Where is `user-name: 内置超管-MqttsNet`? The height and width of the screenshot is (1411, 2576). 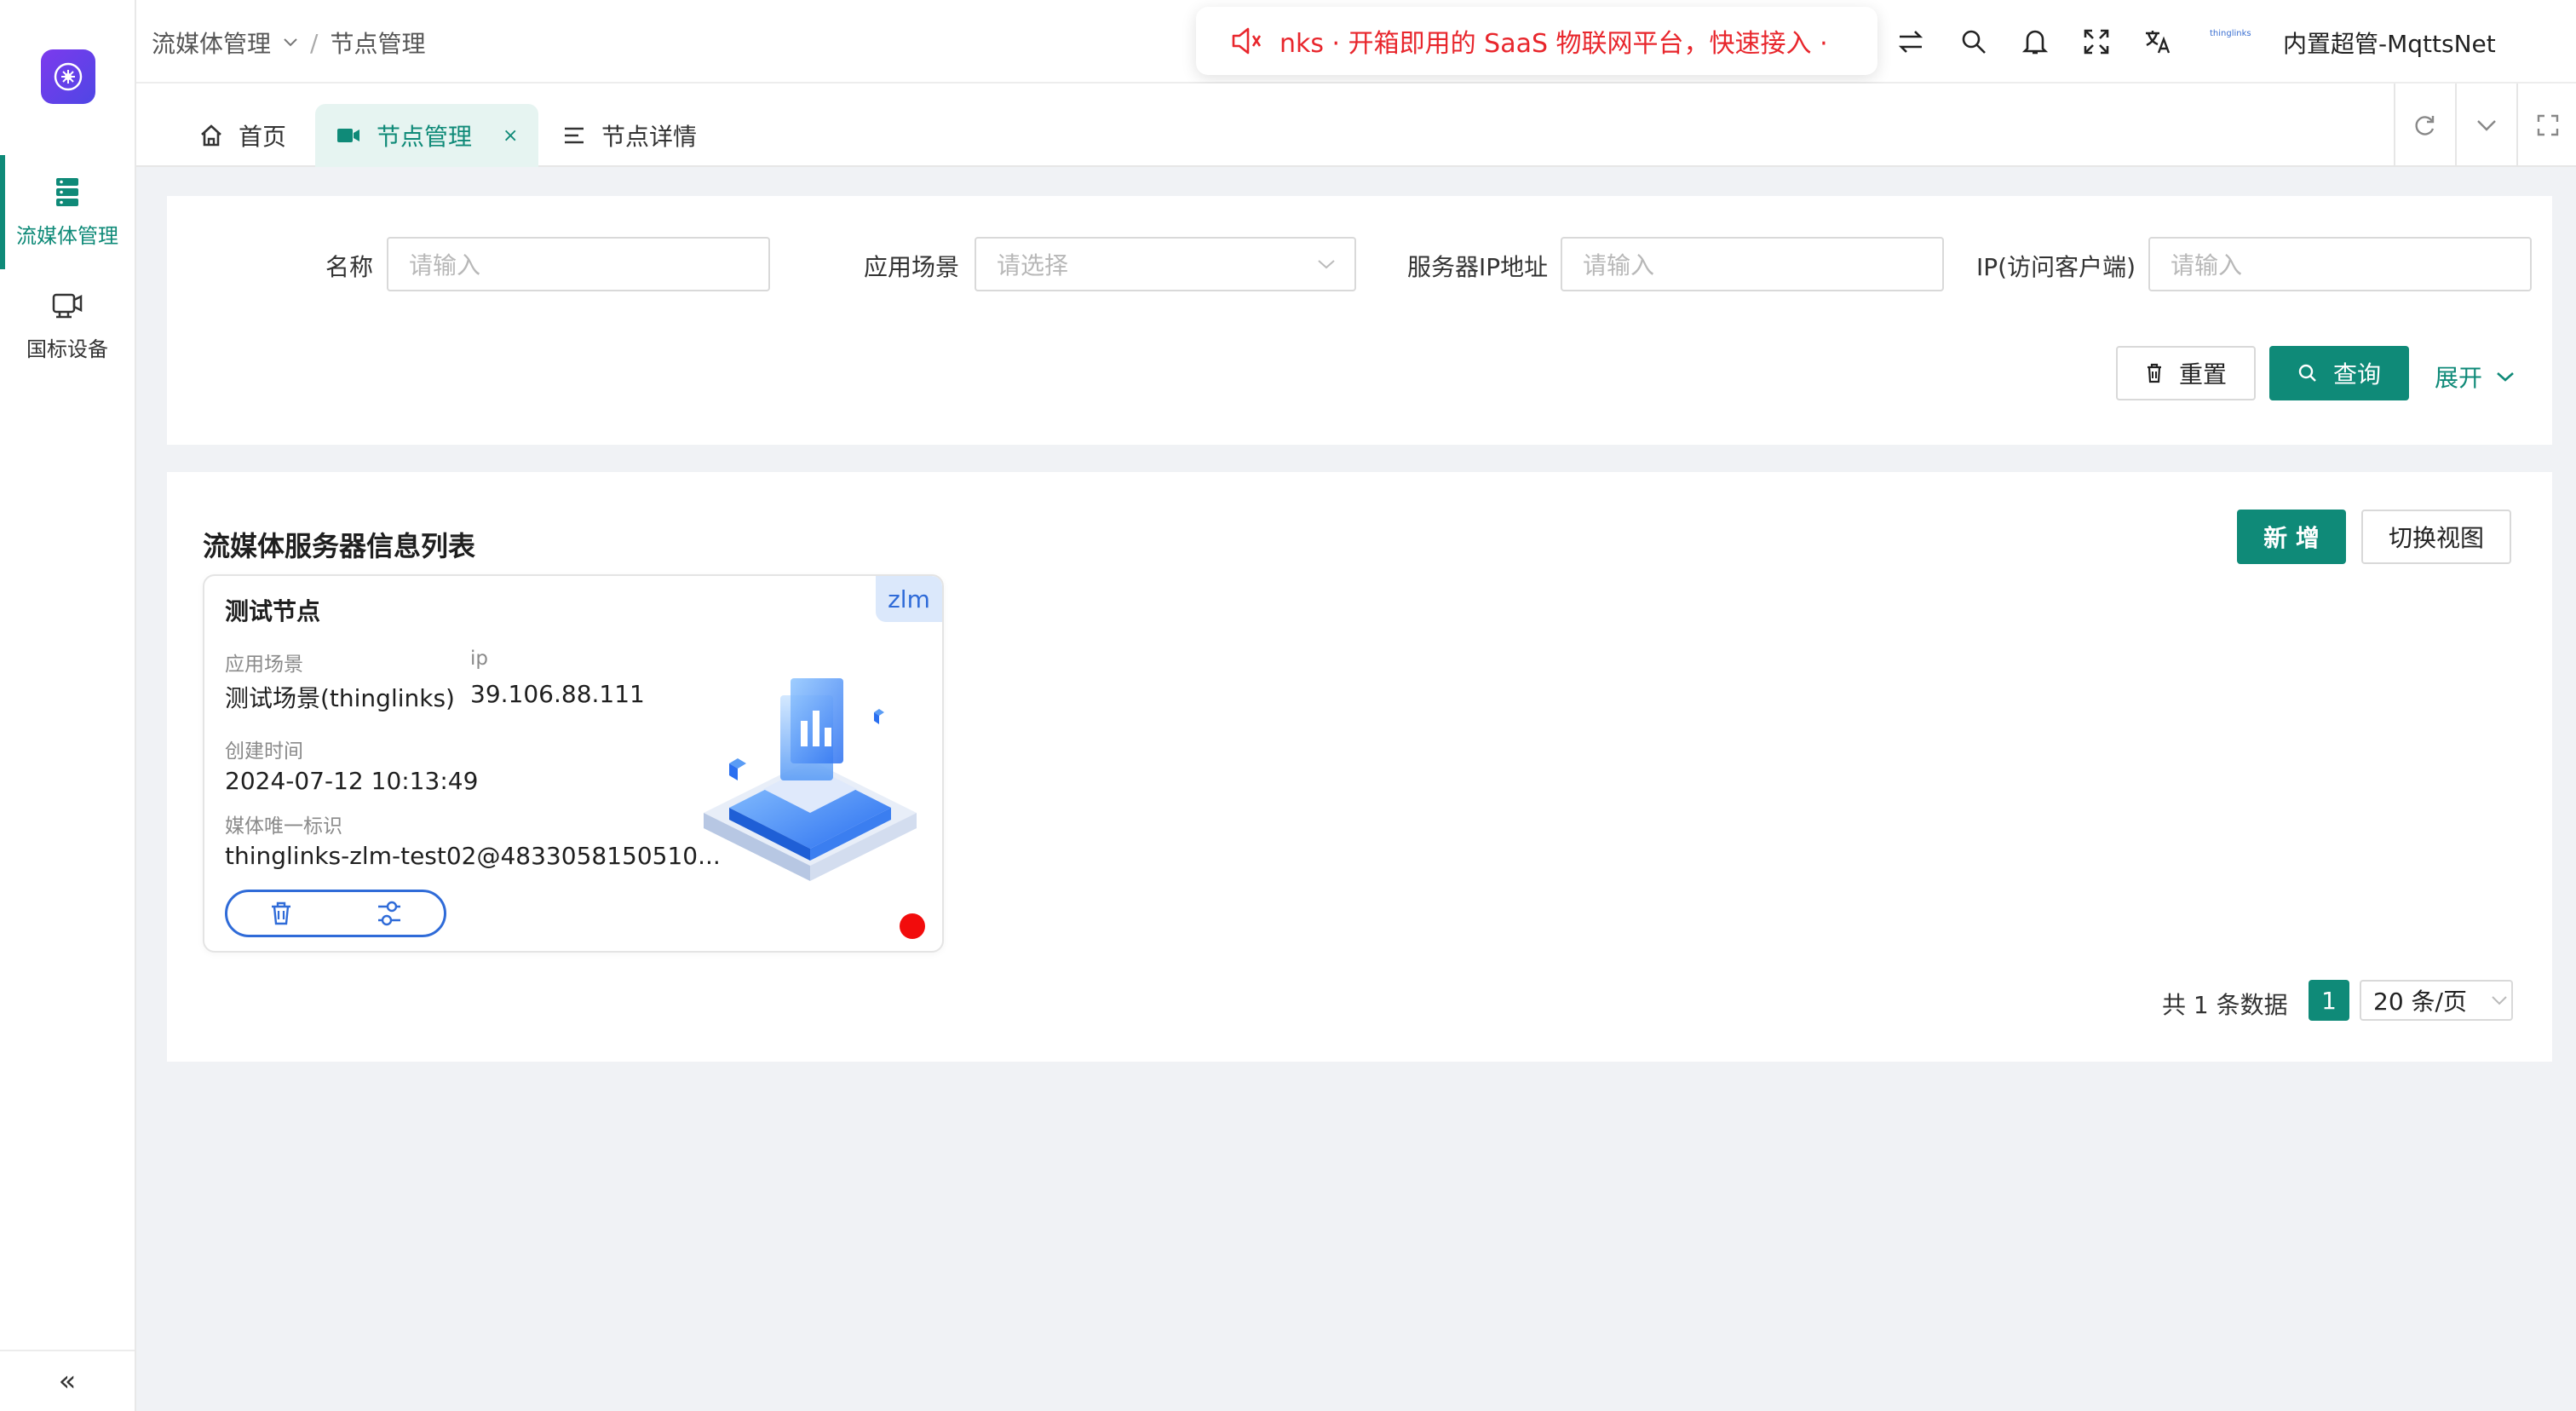 user-name: 内置超管-MqttsNet is located at coordinates (2389, 43).